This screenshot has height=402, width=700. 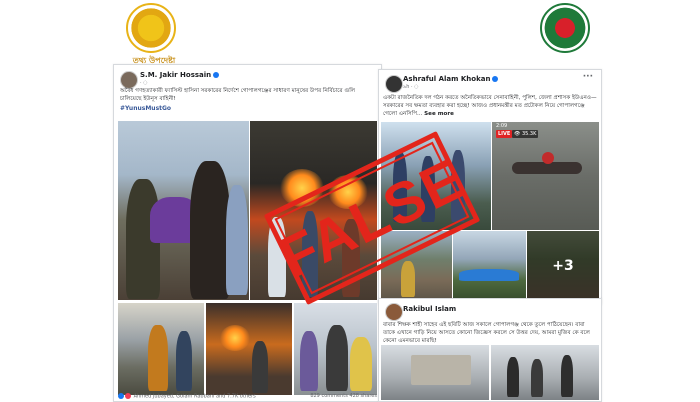 What do you see at coordinates (588, 77) in the screenshot?
I see `more-options-icon: ···` at bounding box center [588, 77].